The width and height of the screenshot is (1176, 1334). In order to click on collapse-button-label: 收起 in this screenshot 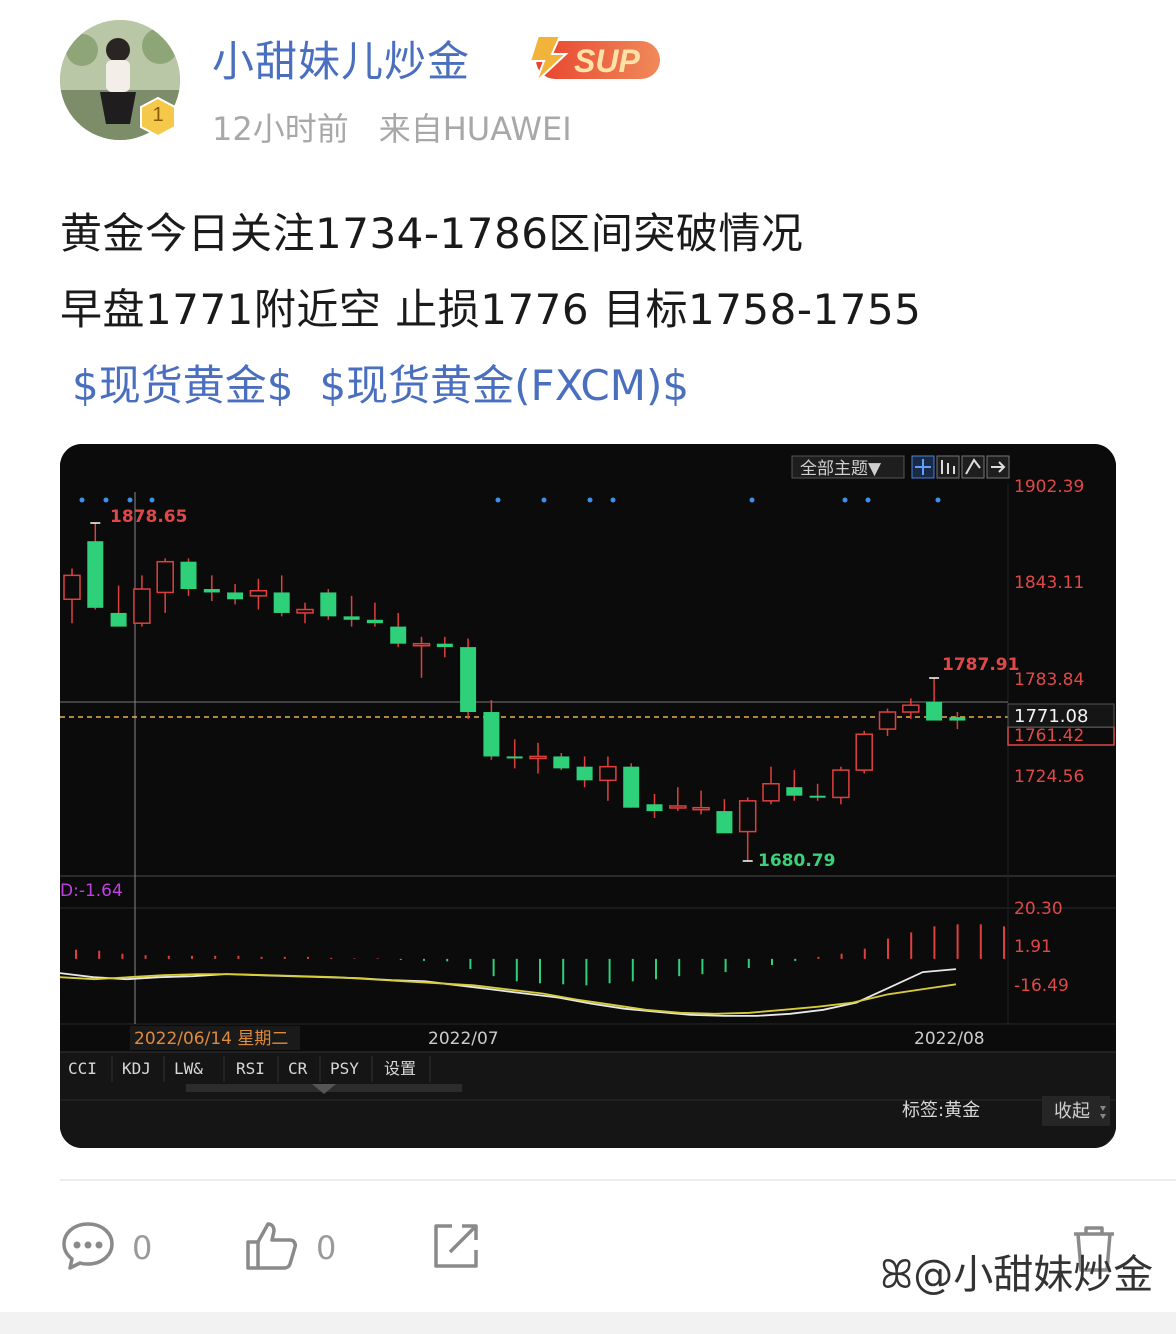, I will do `click(1072, 1111)`.